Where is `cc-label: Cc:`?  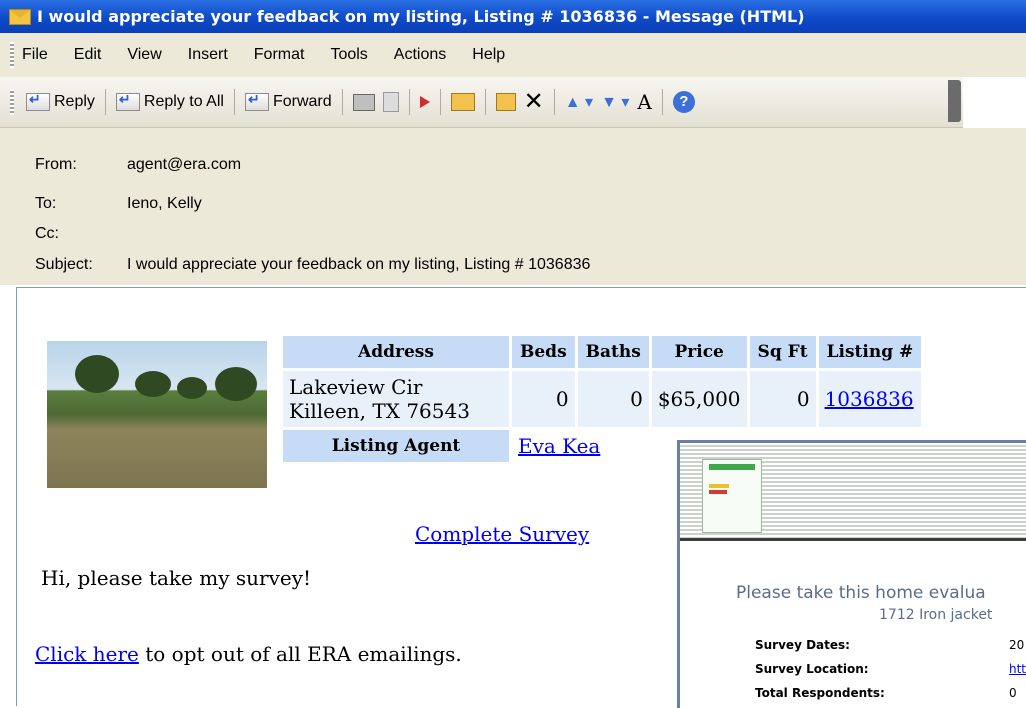
cc-label: Cc: is located at coordinates (47, 233).